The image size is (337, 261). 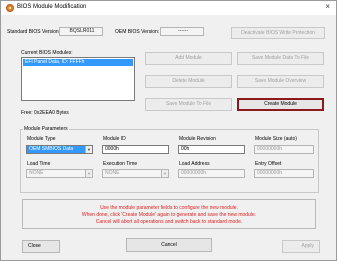 What do you see at coordinates (169, 245) in the screenshot?
I see `cancel-button: Cancel` at bounding box center [169, 245].